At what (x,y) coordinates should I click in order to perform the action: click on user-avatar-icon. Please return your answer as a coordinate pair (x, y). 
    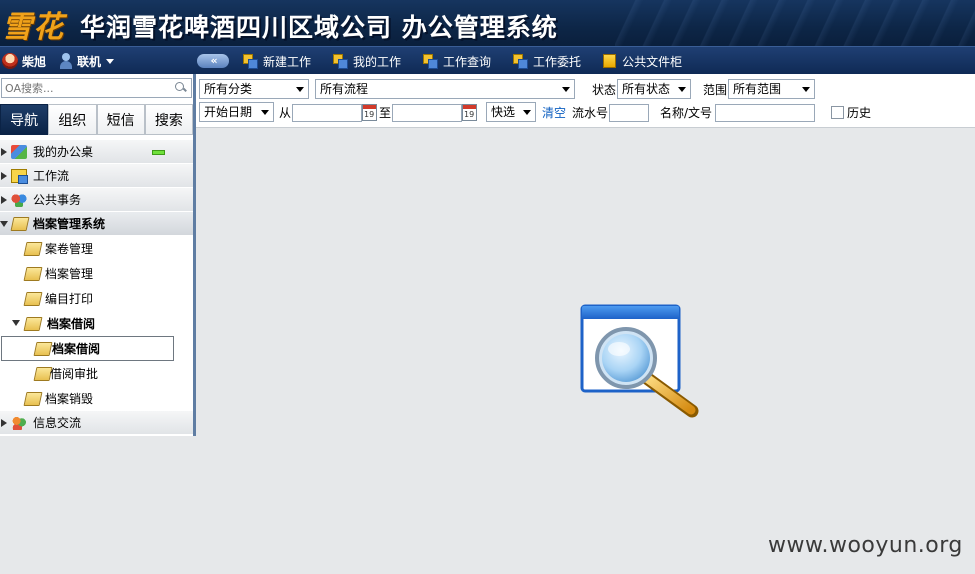
    Looking at the image, I should click on (10, 61).